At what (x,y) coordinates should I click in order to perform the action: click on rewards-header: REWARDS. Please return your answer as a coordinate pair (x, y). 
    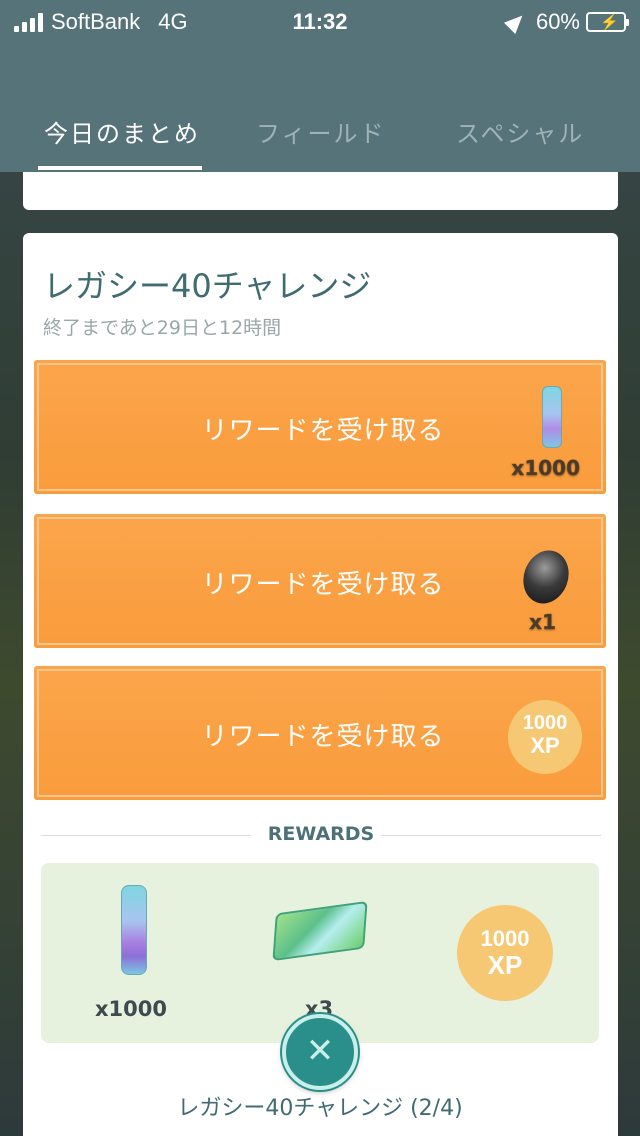
    Looking at the image, I should click on (321, 834).